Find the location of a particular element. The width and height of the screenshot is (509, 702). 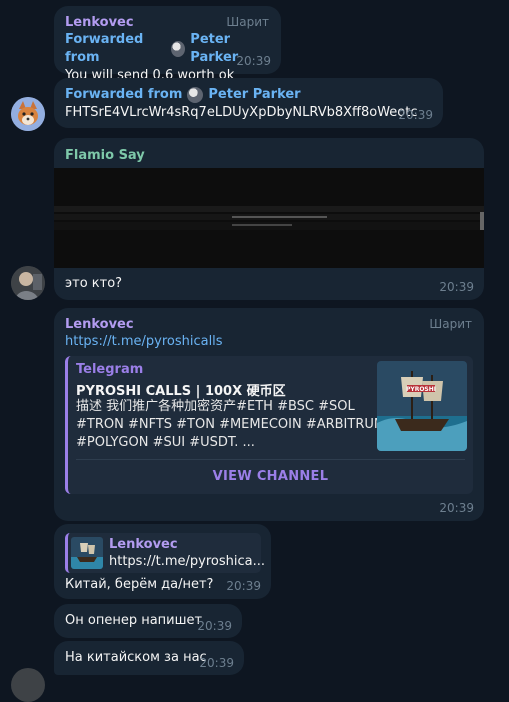

ship-image-icon: PYROSHI is located at coordinates (422, 406).